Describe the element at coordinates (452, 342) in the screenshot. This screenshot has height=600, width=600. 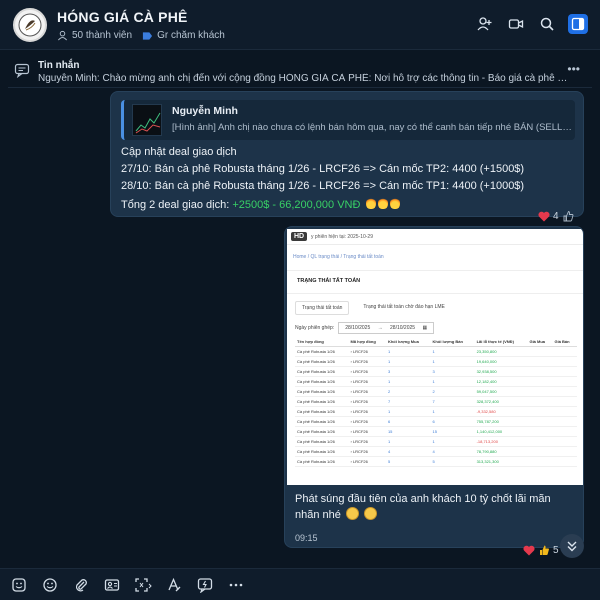
I see `table-header-cell: Khối lượng Bán` at that location.